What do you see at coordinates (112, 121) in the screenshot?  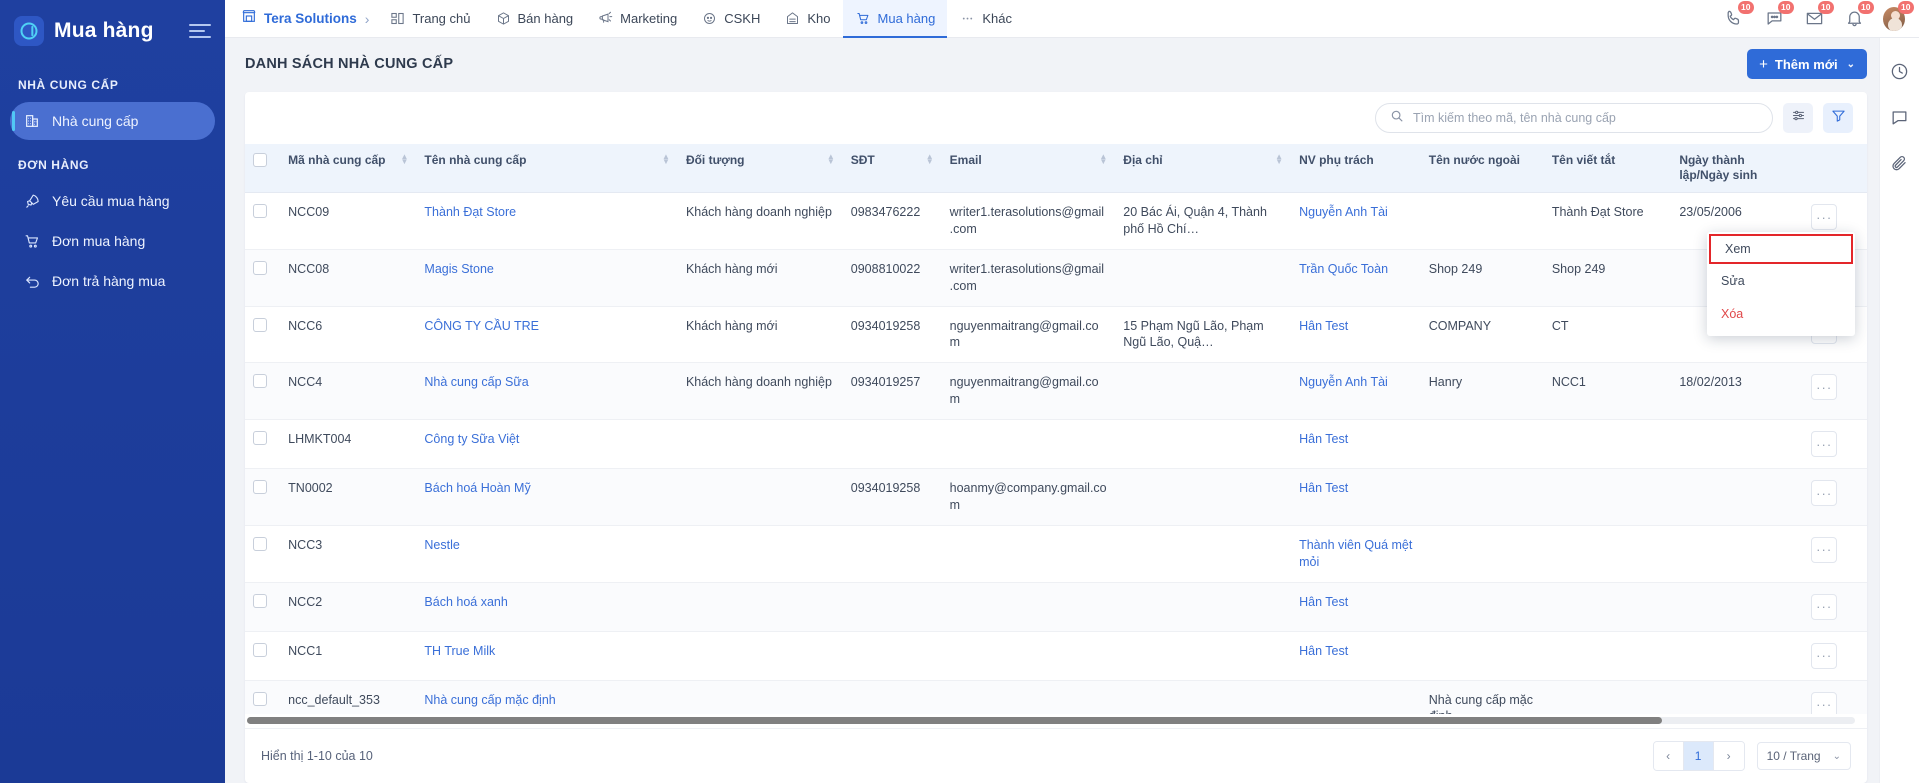 I see `sidebar-item-nha-cung-cap: Nhà cung cấp` at bounding box center [112, 121].